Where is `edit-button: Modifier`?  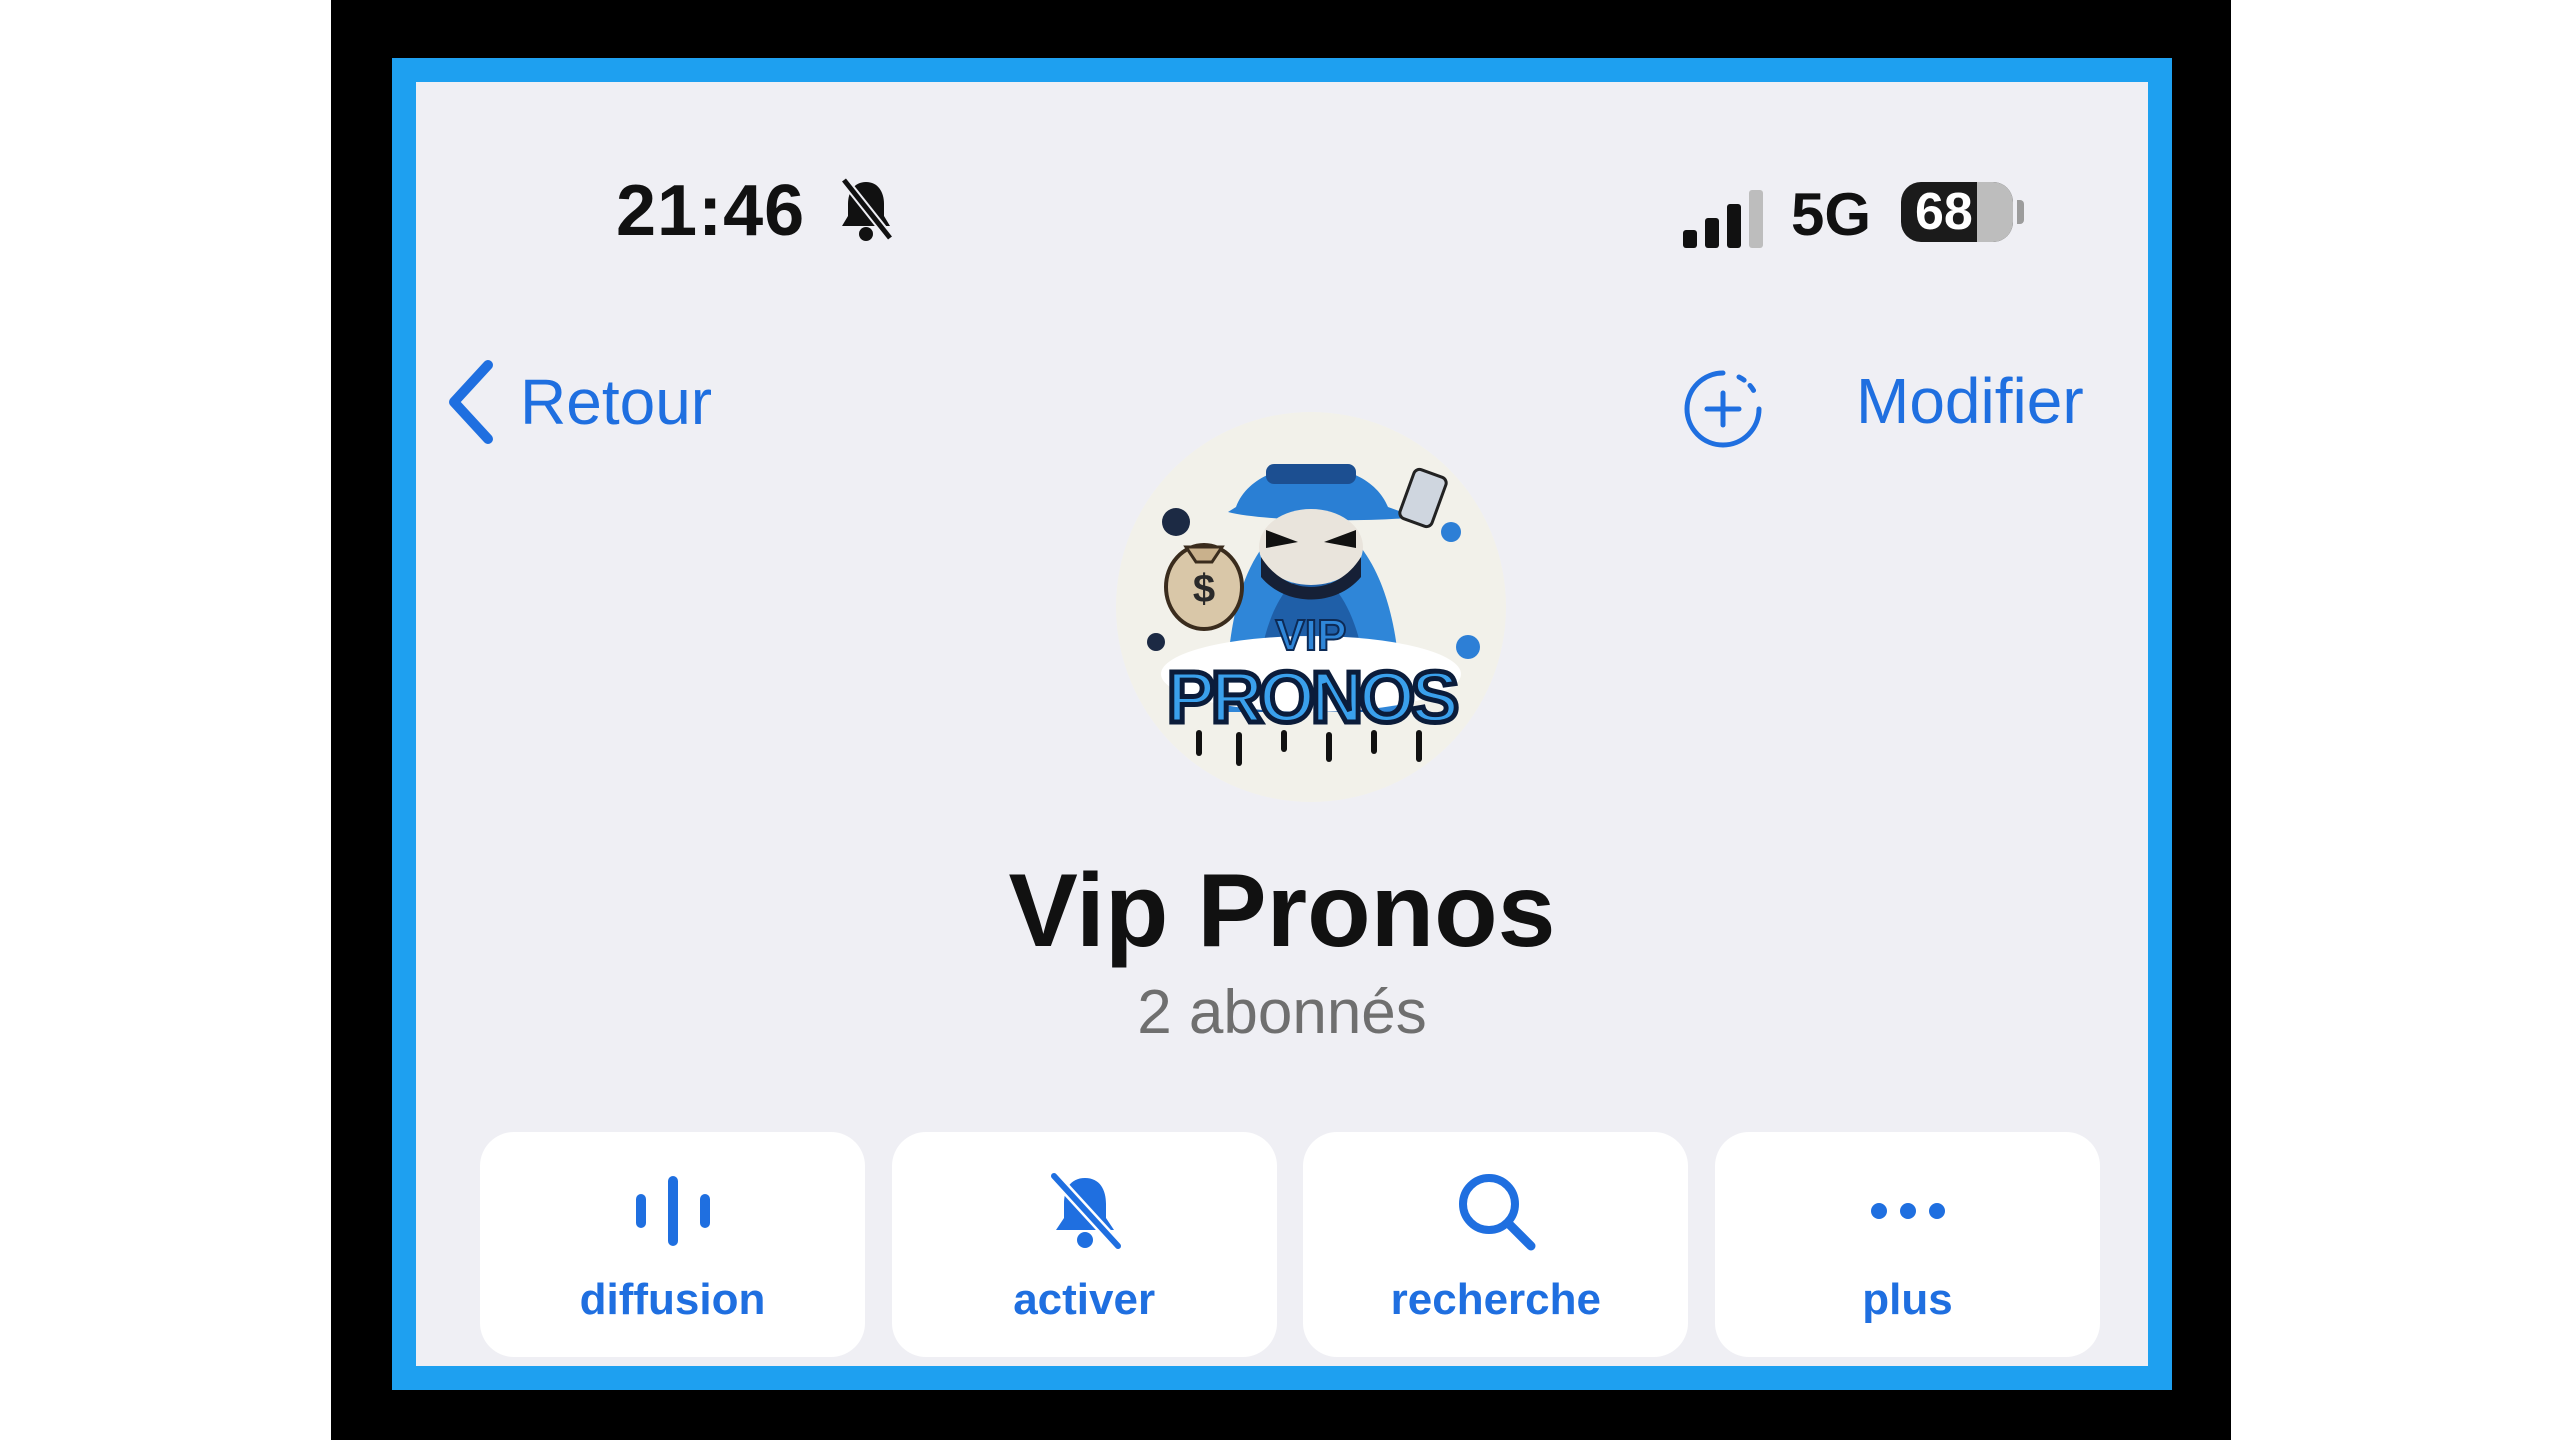 edit-button: Modifier is located at coordinates (1970, 401).